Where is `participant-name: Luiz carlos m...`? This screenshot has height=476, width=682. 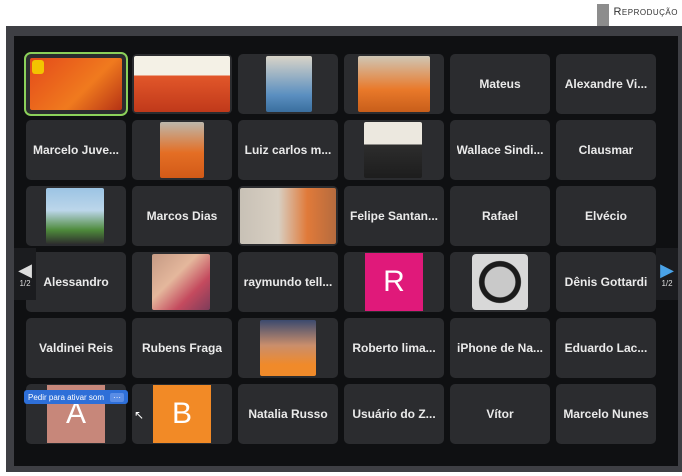
participant-name: Luiz carlos m... is located at coordinates (288, 150).